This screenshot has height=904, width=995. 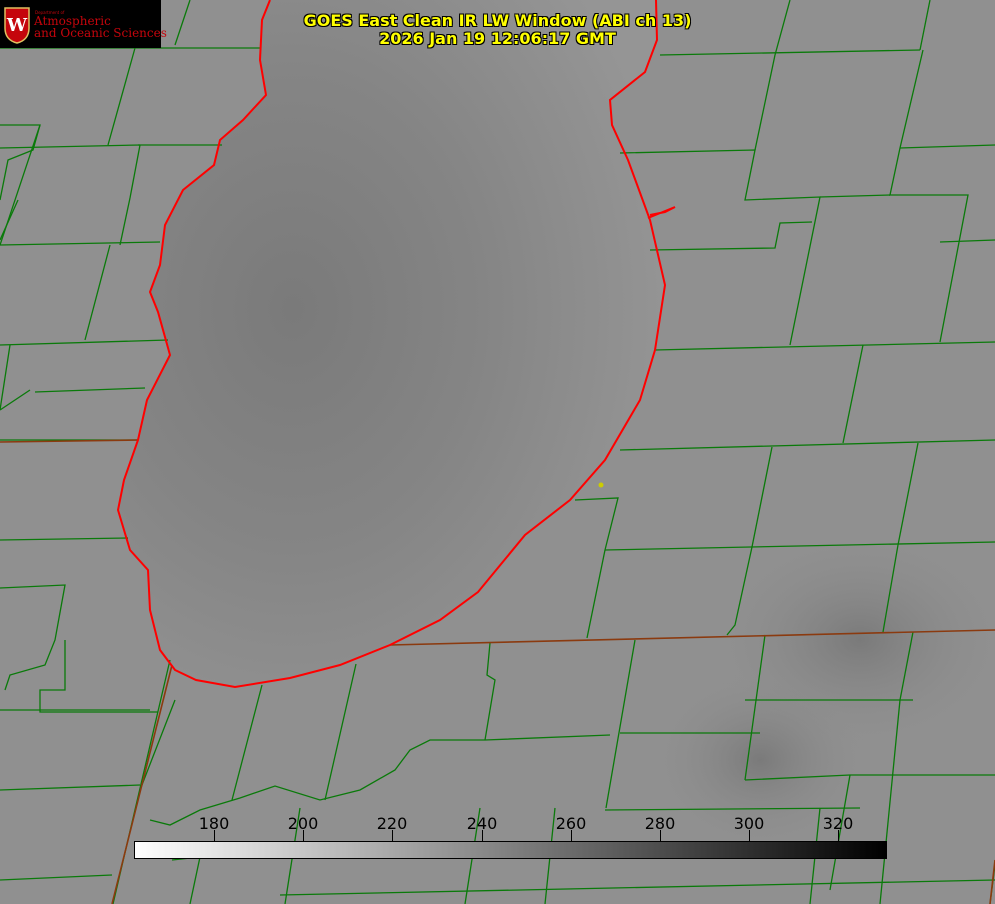 What do you see at coordinates (571, 823) in the screenshot?
I see `colorbar-tick-label: 260` at bounding box center [571, 823].